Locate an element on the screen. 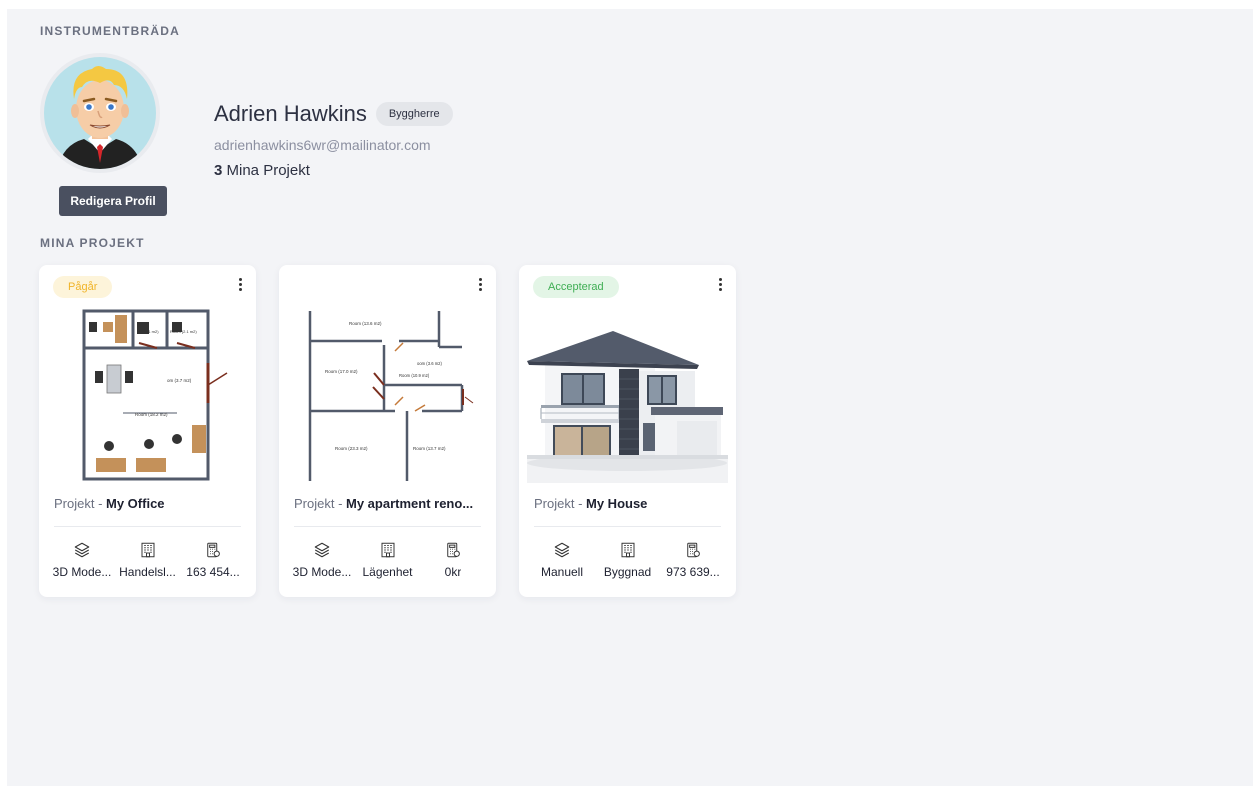 The height and width of the screenshot is (786, 1253). svg-text: Room (23.3 m2) is located at coordinates (351, 448).